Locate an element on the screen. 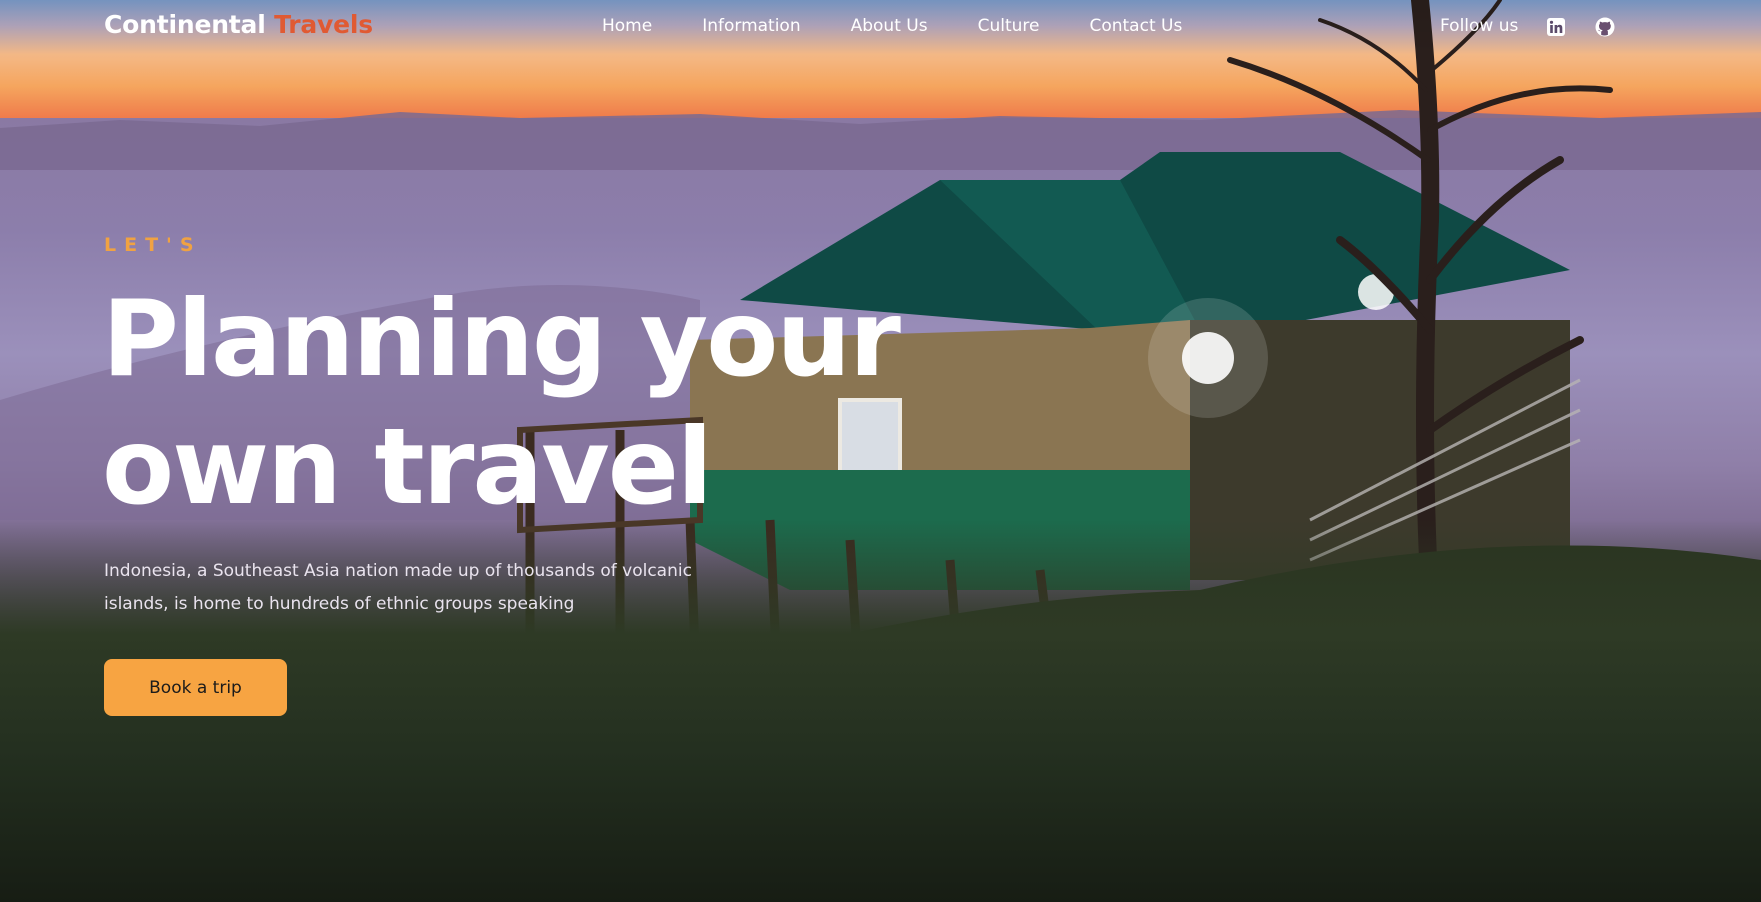 This screenshot has width=1761, height=902. nav-culture: Culture is located at coordinates (1009, 26).